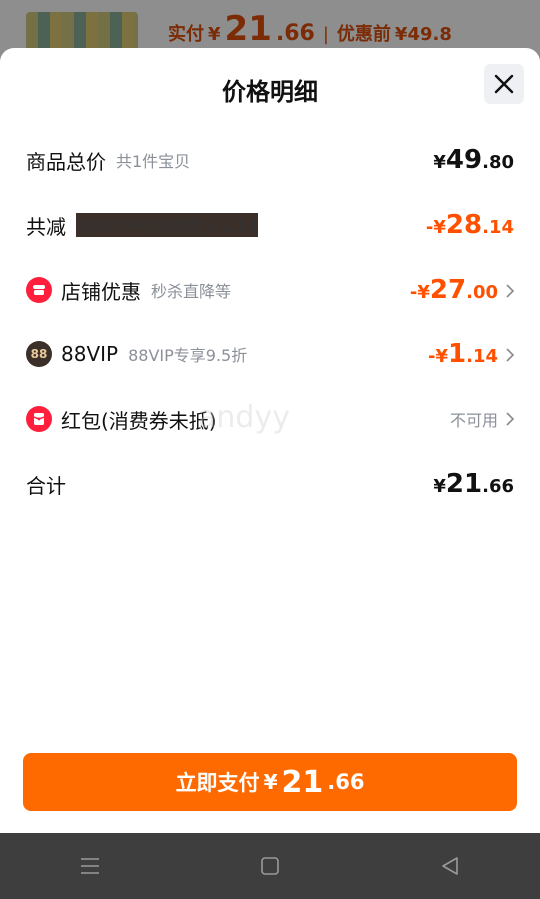 Image resolution: width=540 pixels, height=899 pixels. I want to click on shop-discount-icon, so click(39, 290).